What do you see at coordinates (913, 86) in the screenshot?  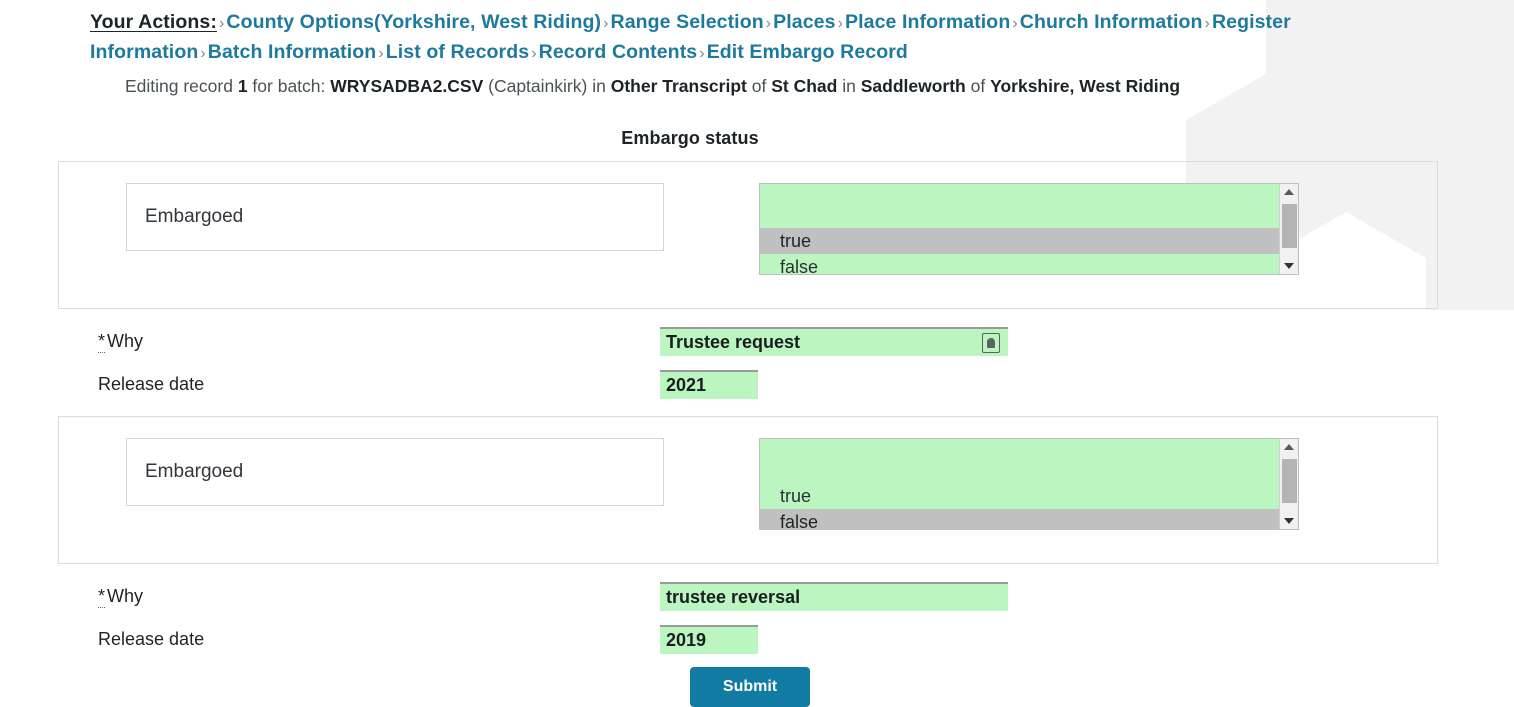 I see `place-name: Saddleworth` at bounding box center [913, 86].